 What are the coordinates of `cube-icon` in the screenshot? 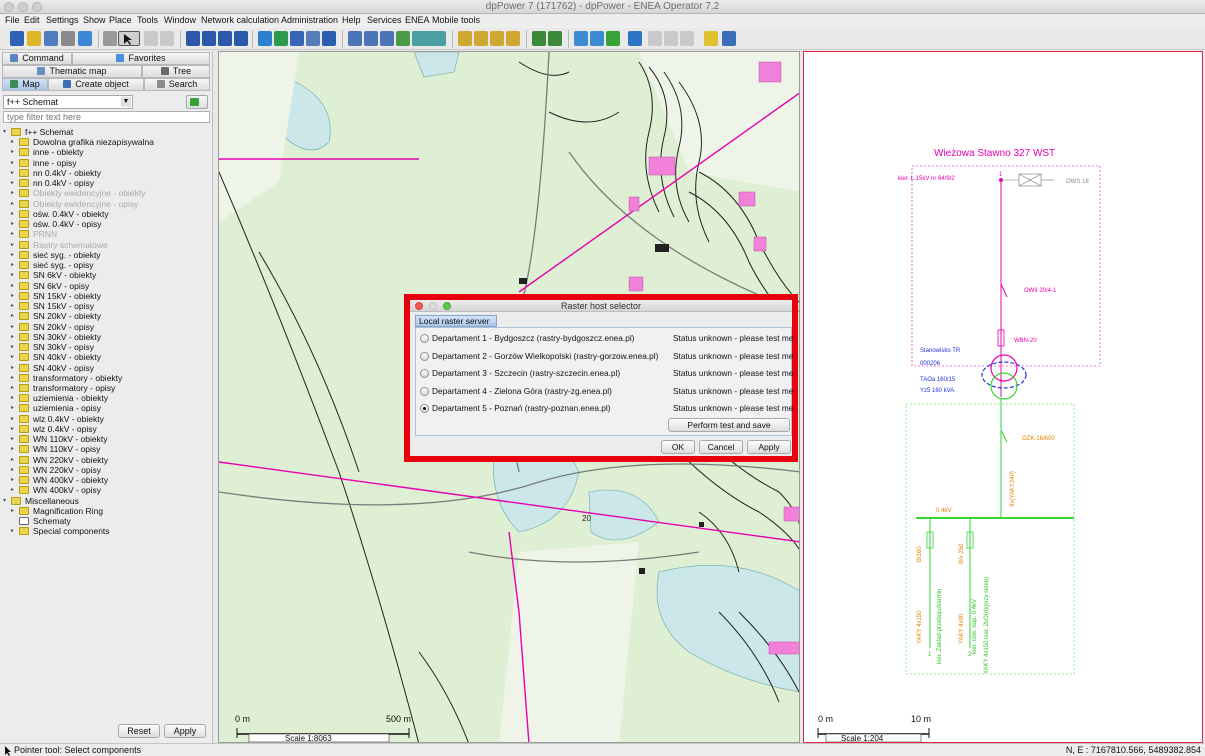 It's located at (329, 38).